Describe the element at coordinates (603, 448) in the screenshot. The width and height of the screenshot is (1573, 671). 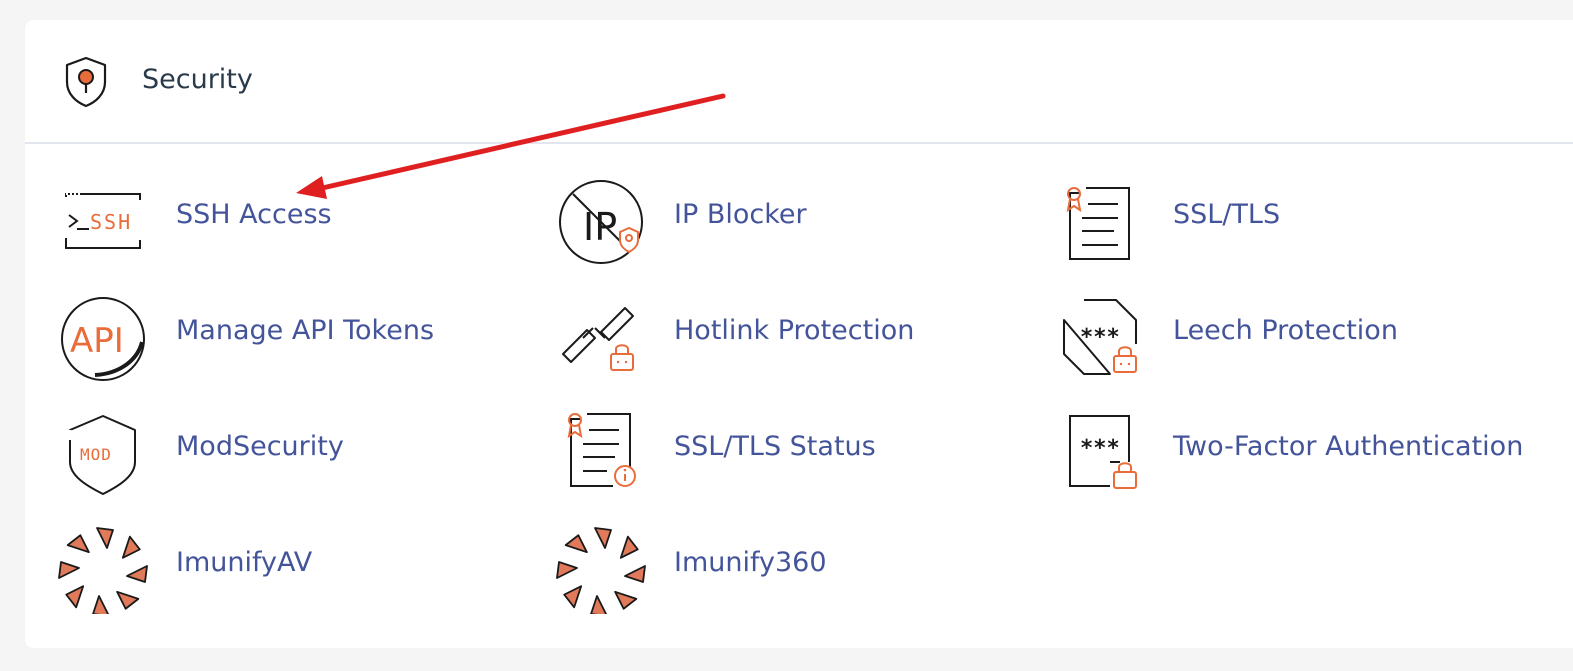
I see `certificate-info-icon` at that location.